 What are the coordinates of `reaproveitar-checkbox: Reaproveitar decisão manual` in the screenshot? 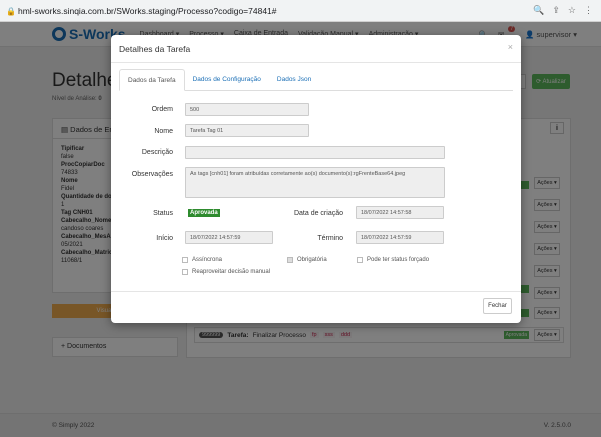 It's located at (226, 272).